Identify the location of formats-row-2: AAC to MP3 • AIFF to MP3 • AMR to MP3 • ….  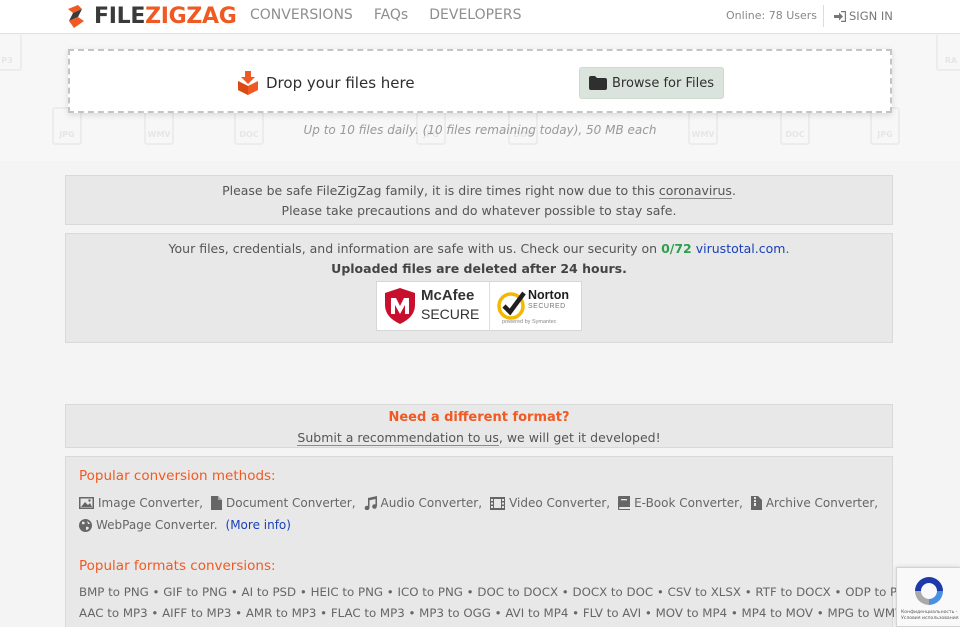
(496, 613).